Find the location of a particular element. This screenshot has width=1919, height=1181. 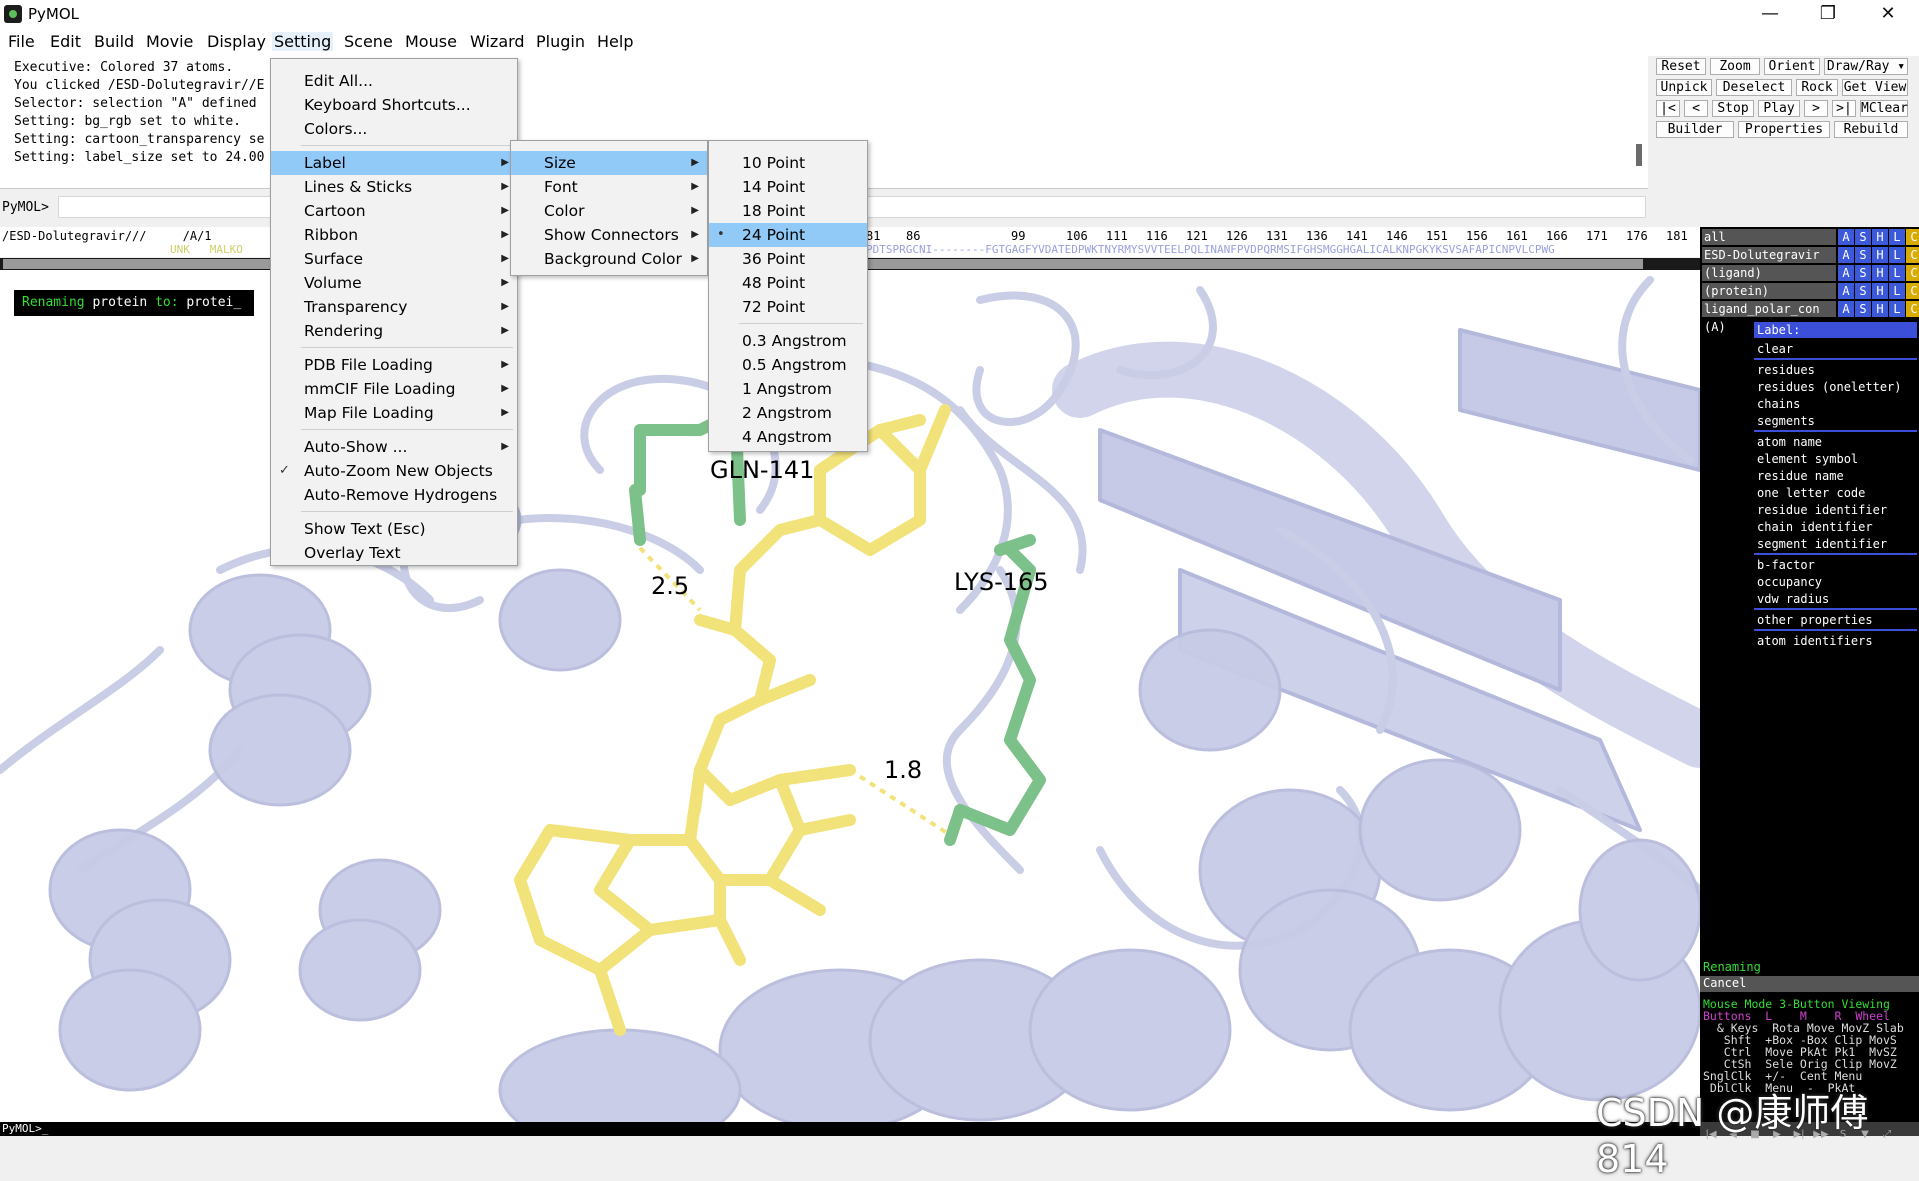

label-option-residues: residues is located at coordinates (1835, 370).